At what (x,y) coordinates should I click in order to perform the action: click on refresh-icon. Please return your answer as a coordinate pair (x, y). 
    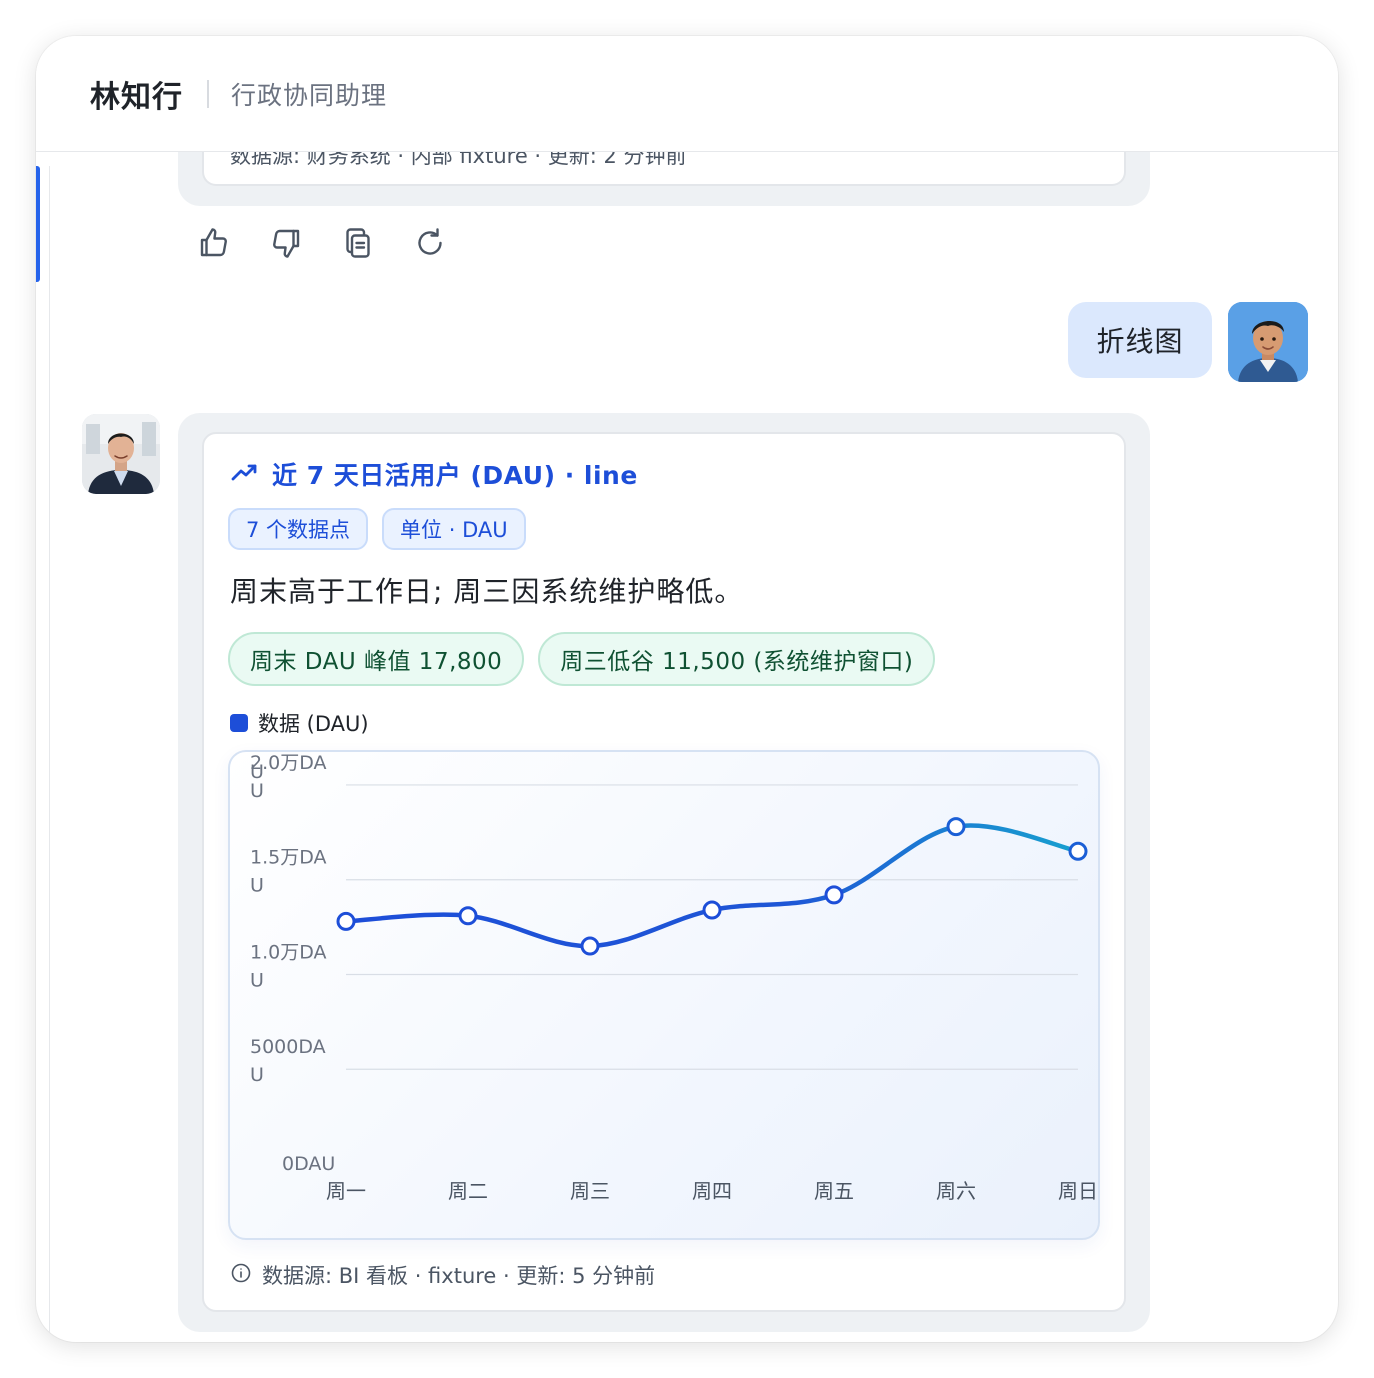
    Looking at the image, I should click on (430, 243).